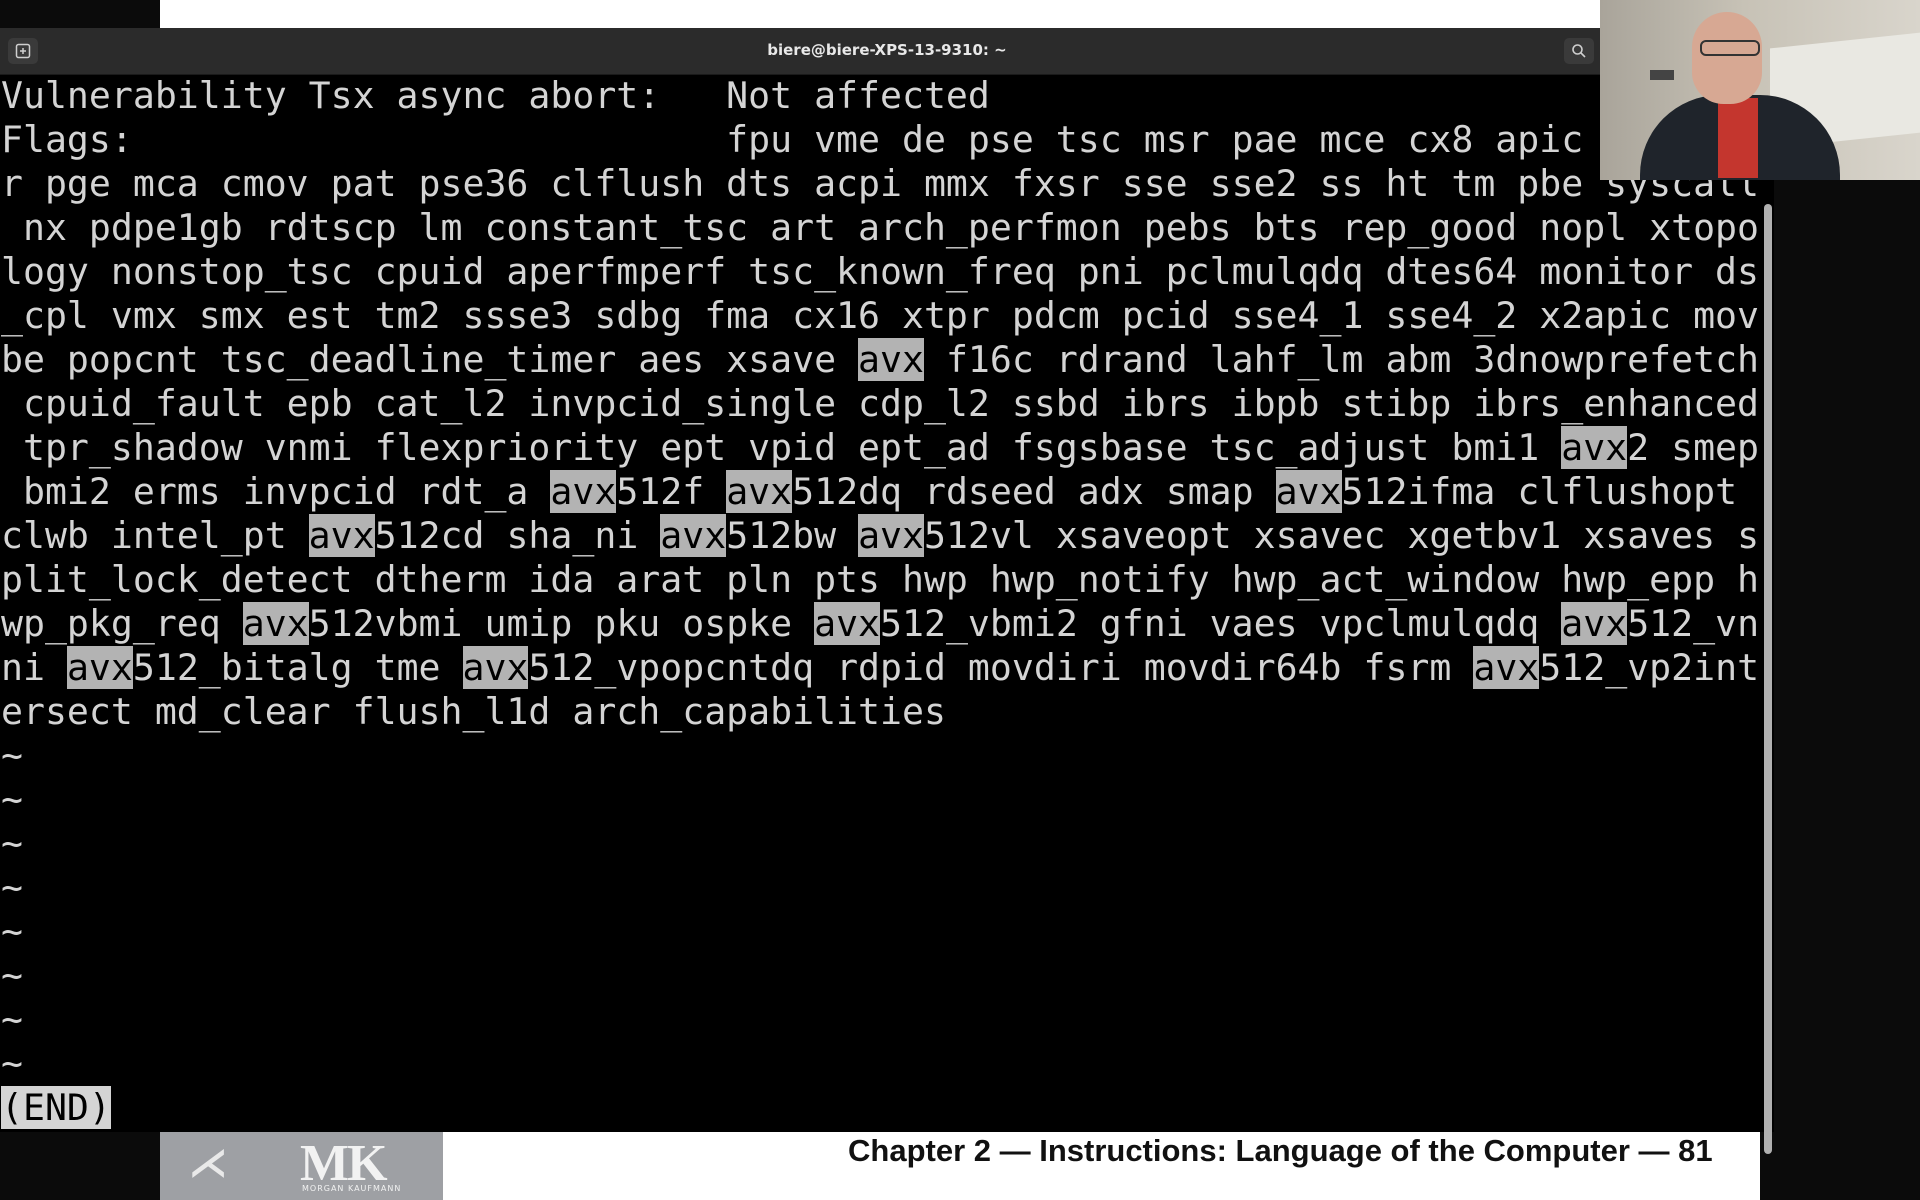  Describe the element at coordinates (1221, 623) in the screenshot. I see `terminal-text: 512_vbmi2 gfni vaes vpclmulqdq` at that location.